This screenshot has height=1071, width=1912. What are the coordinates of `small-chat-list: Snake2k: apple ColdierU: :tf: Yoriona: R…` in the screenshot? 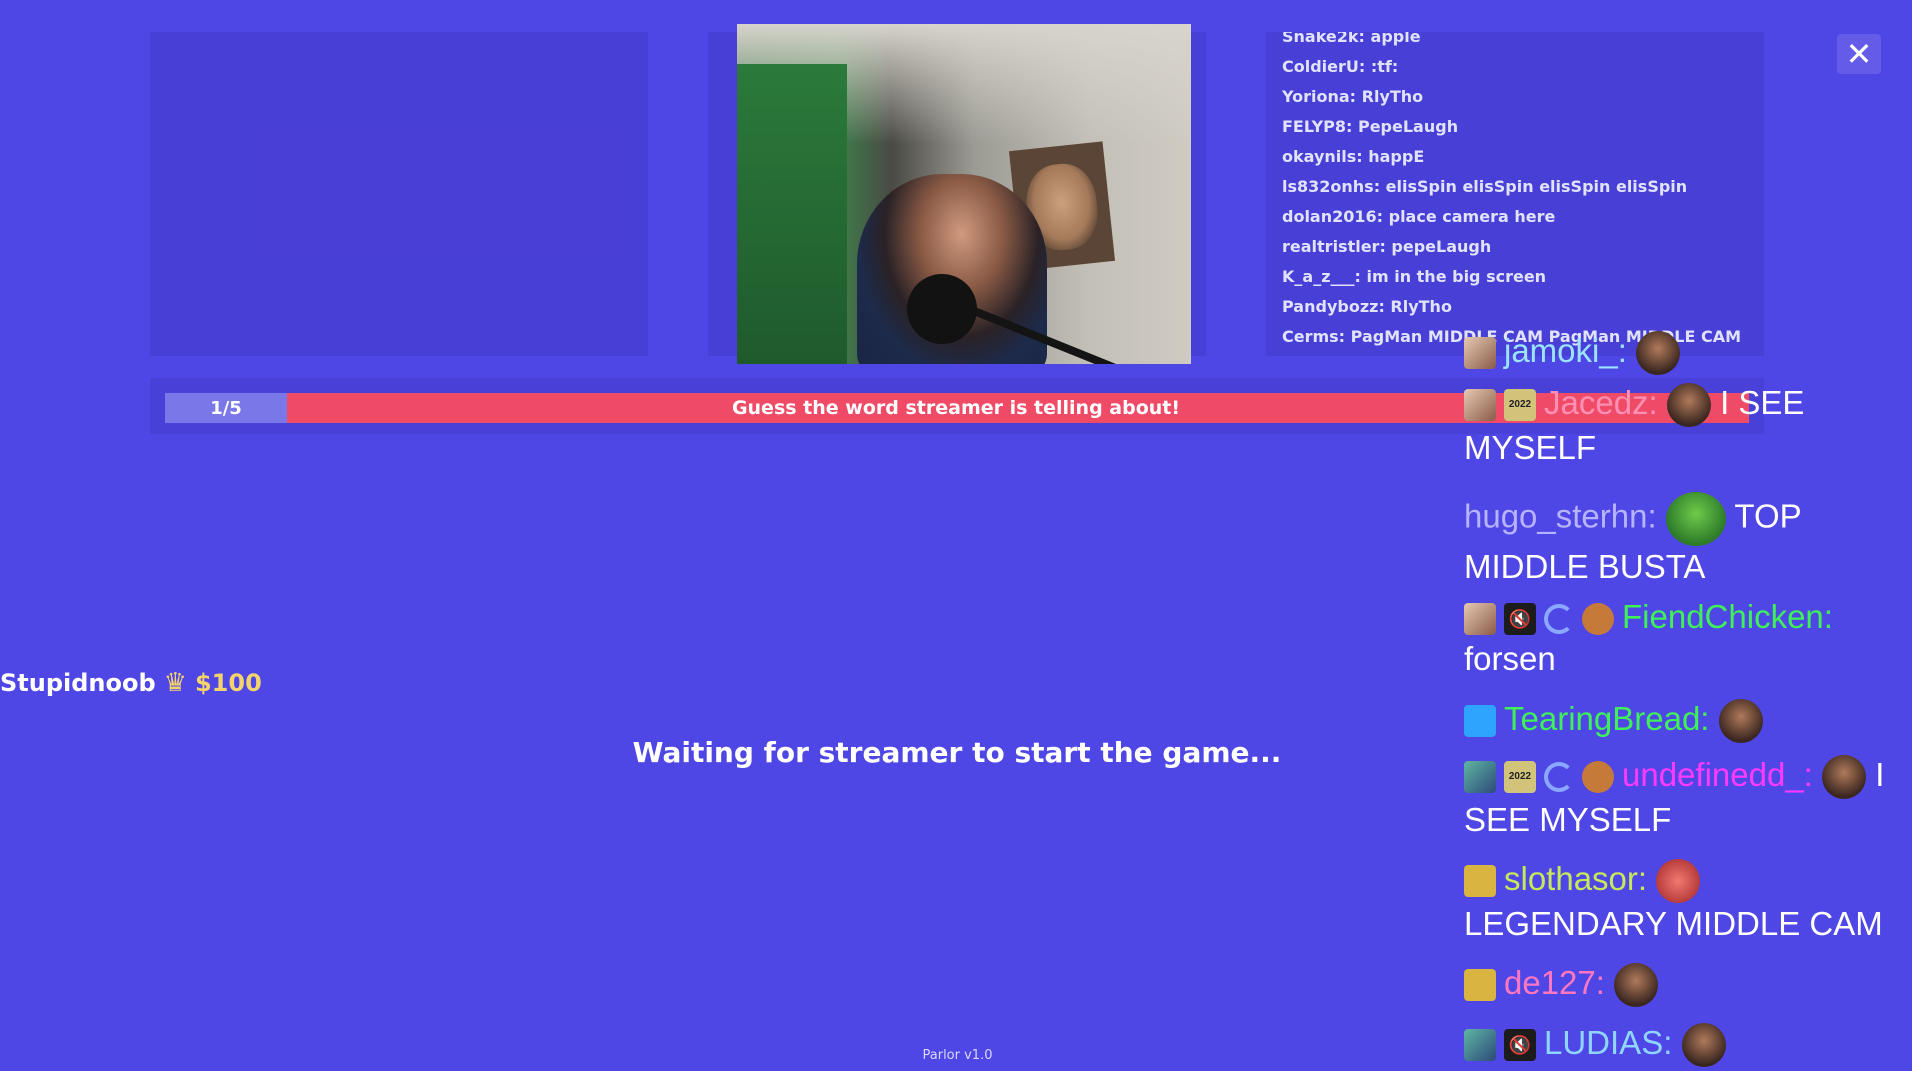 It's located at (1522, 192).